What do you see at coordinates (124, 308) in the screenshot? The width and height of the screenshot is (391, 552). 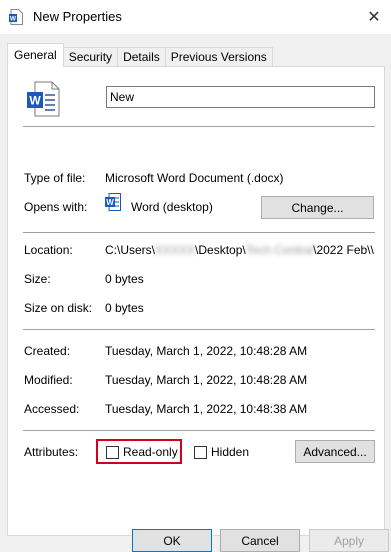 I see `size-on-disk-value: 0 bytes` at bounding box center [124, 308].